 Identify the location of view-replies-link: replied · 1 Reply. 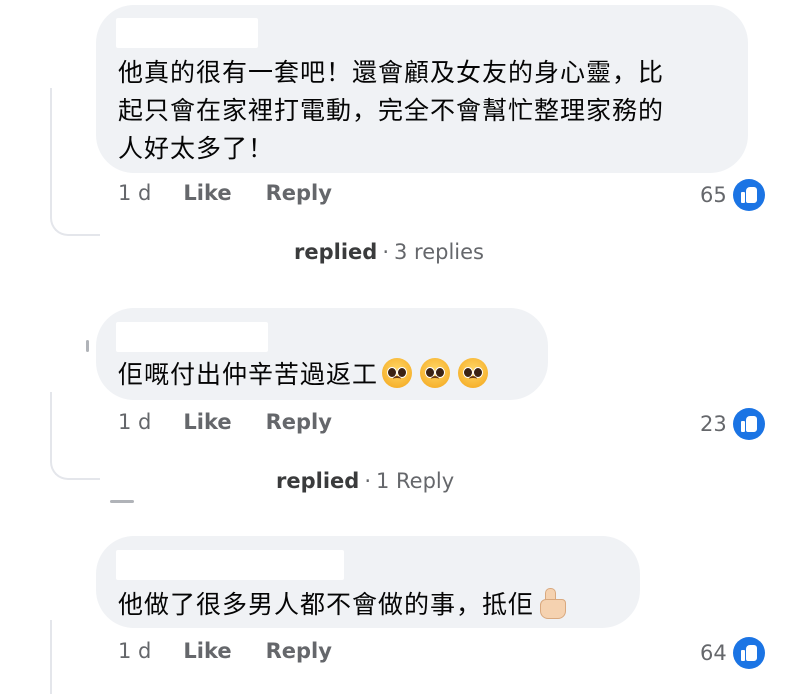
(365, 481).